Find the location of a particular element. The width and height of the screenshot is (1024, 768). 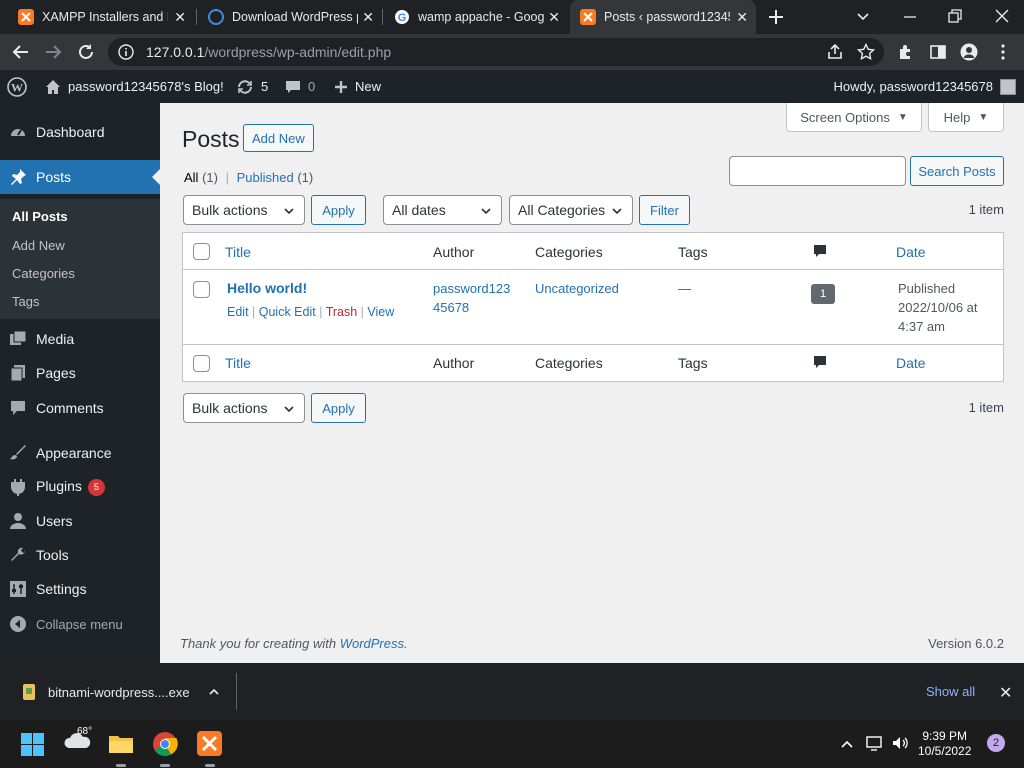

file-explorer-icon is located at coordinates (121, 743).